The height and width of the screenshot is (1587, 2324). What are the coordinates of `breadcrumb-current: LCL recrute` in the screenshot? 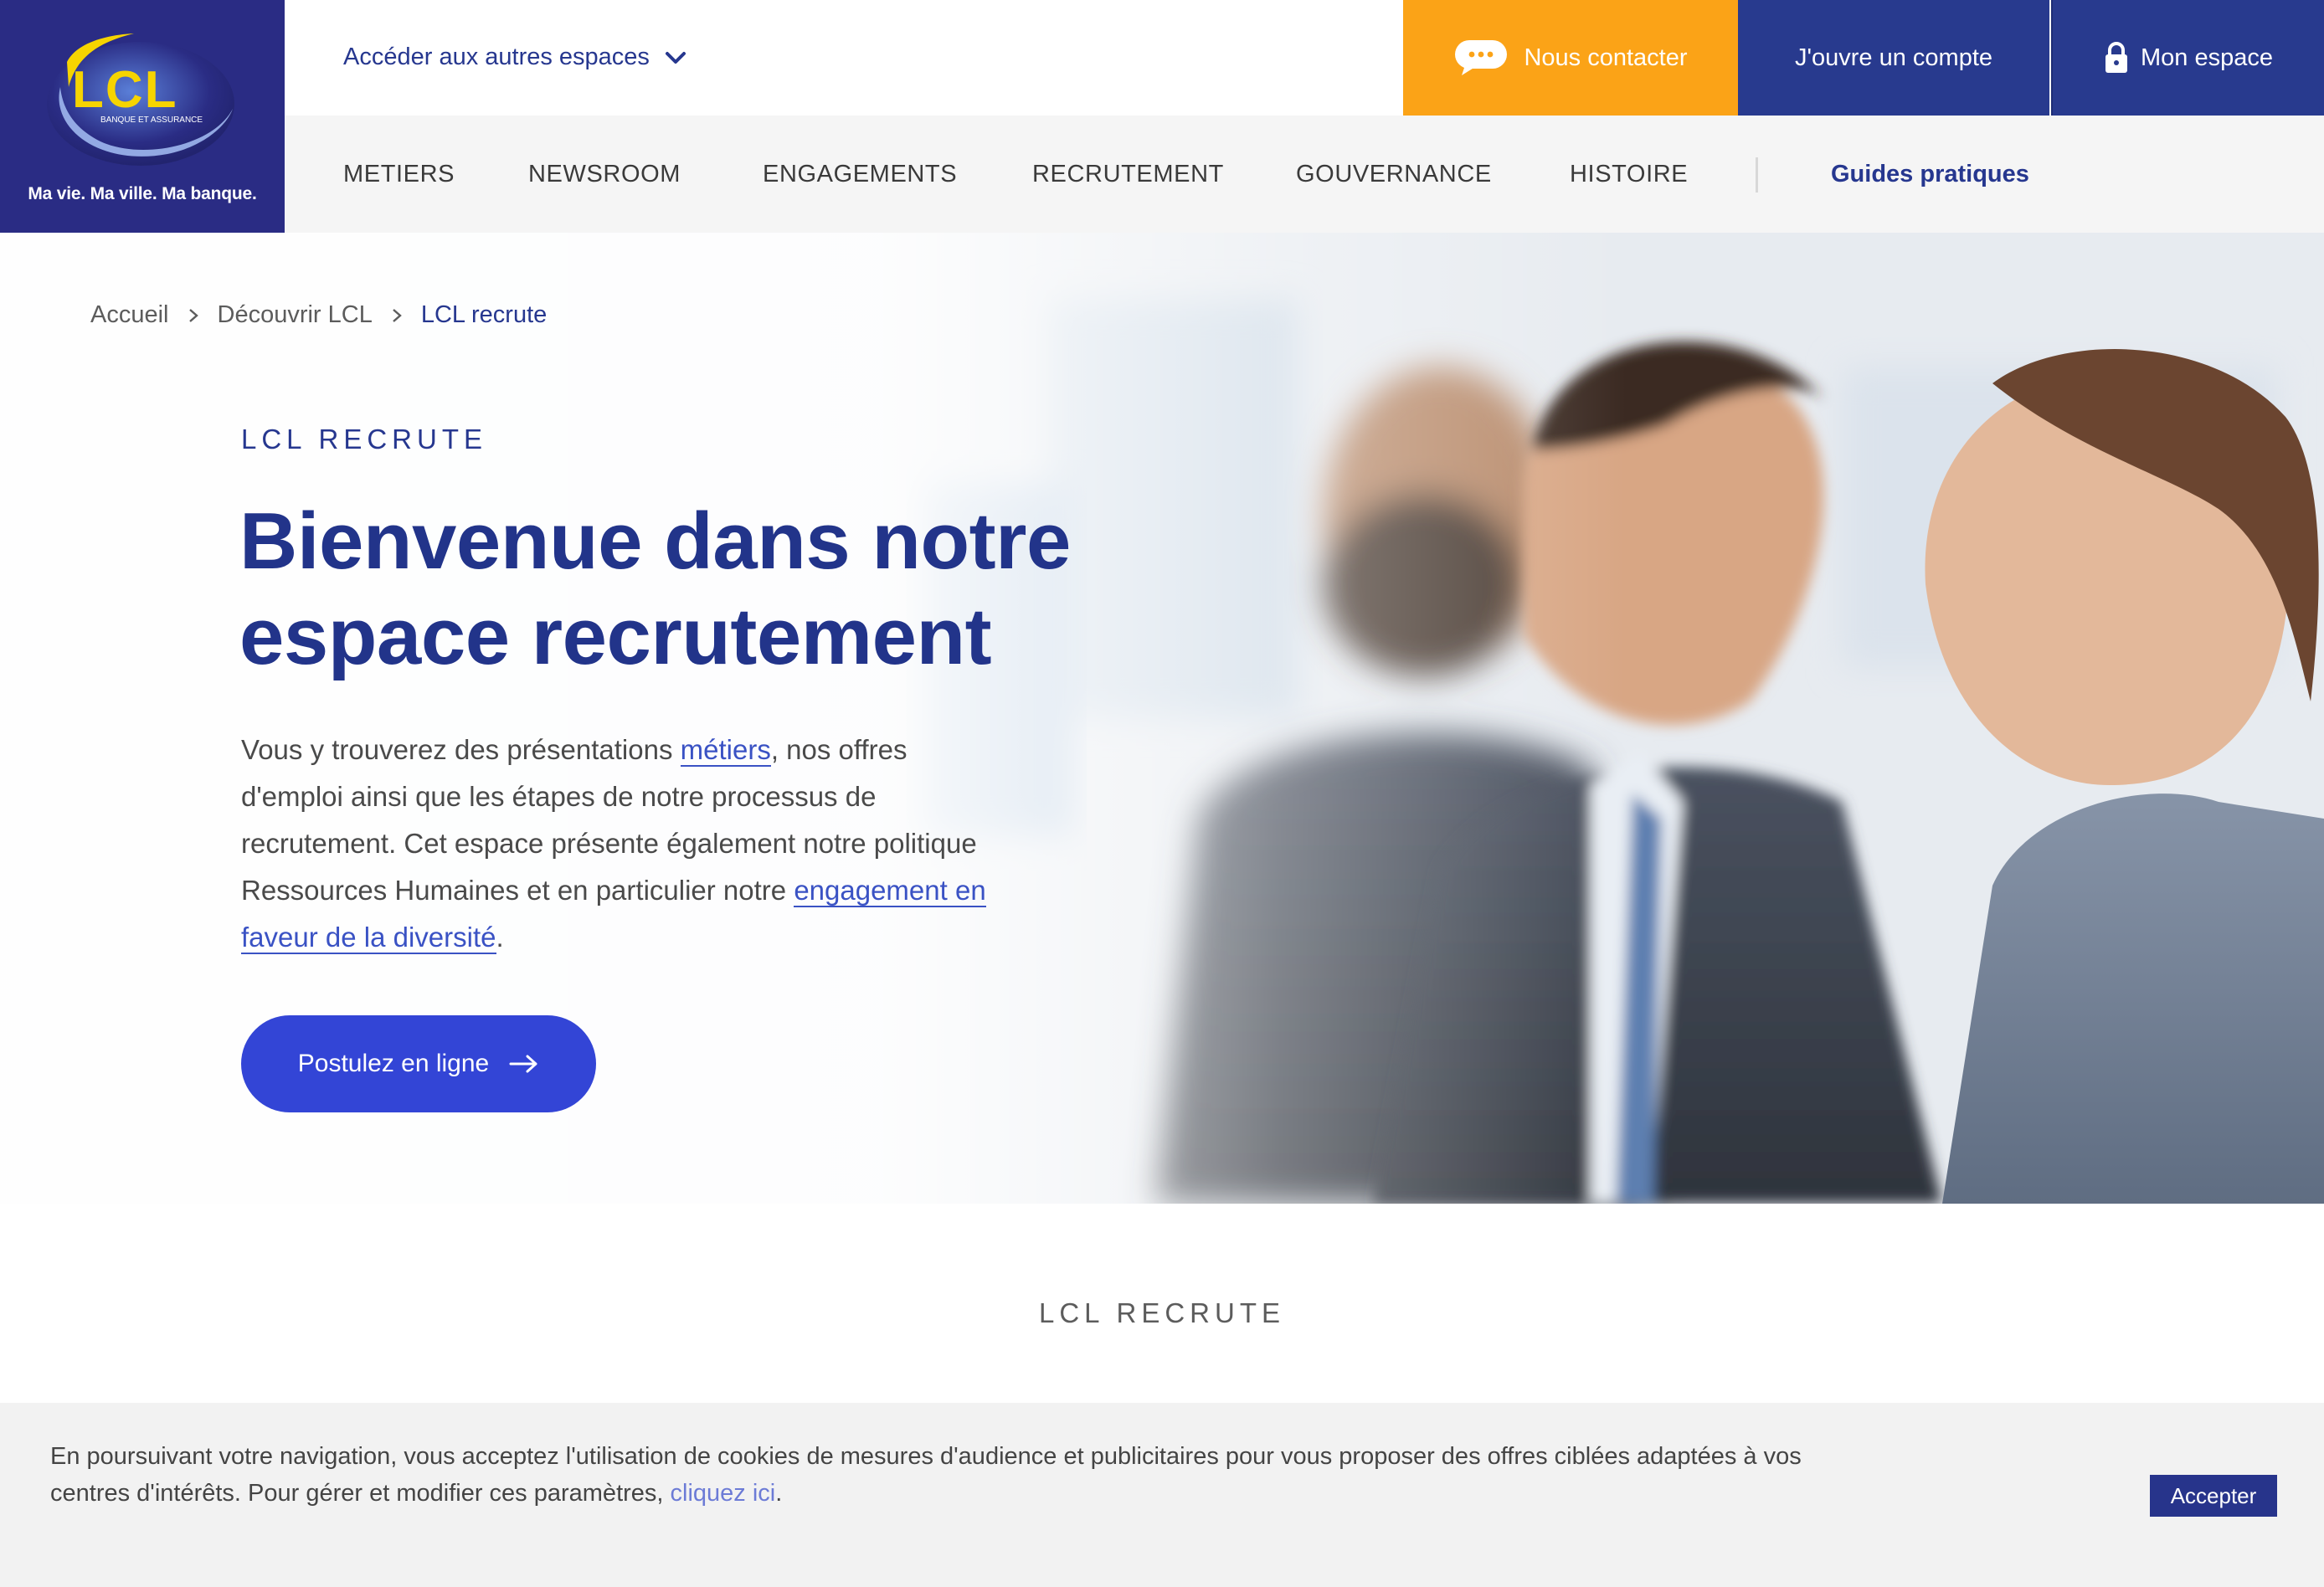 It's located at (484, 314).